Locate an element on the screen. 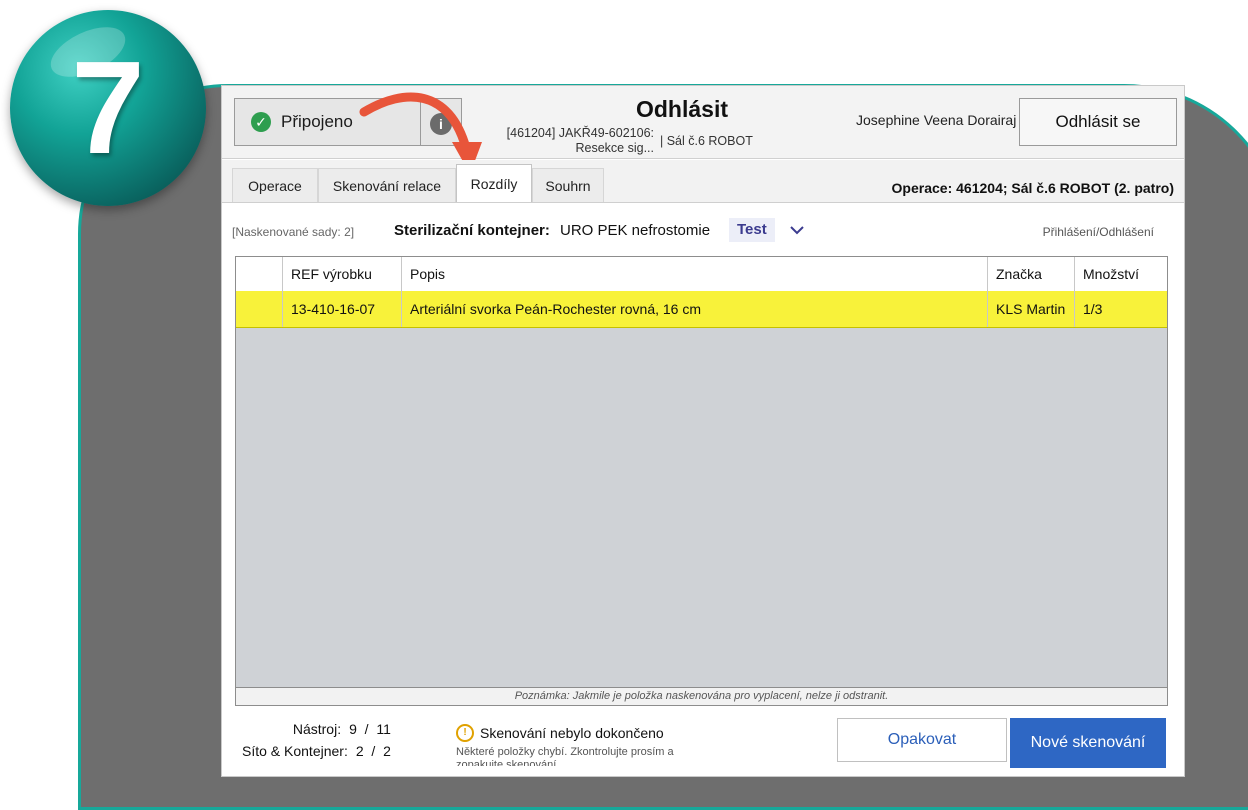 The height and width of the screenshot is (810, 1248). tab-operace: Operace is located at coordinates (275, 185).